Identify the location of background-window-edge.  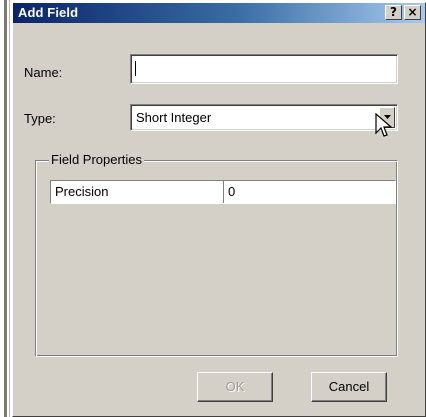
(5, 208).